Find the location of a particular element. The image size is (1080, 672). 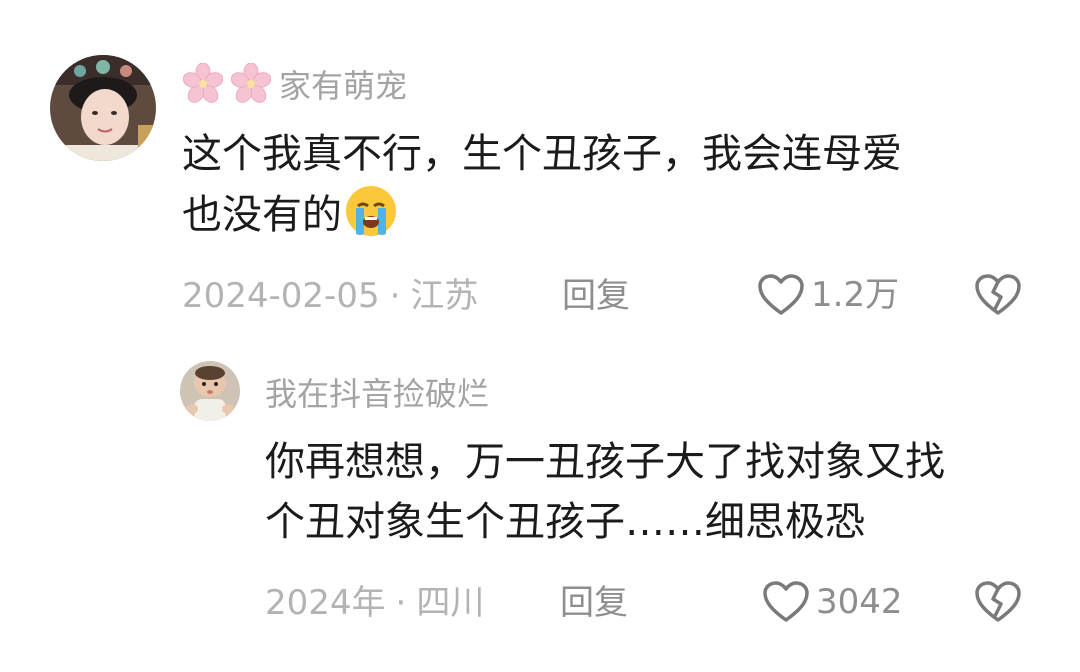

reply-date: 2024年 is located at coordinates (325, 603).